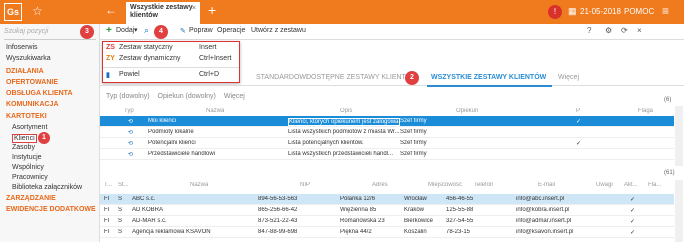  I want to click on static-set-icon: ZS, so click(110, 47).